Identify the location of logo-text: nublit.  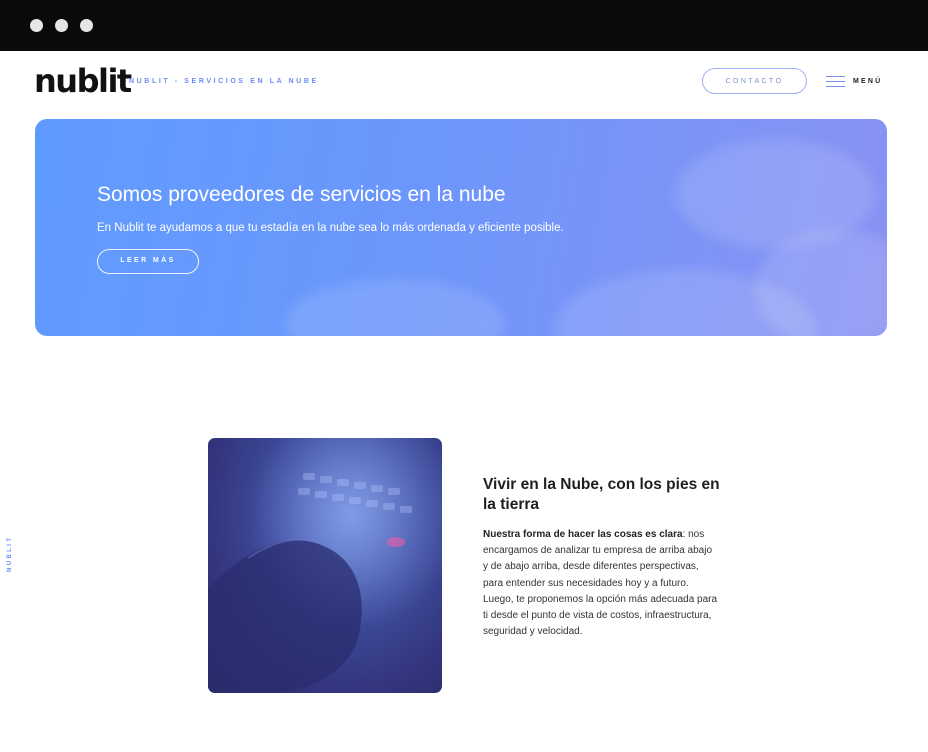
(83, 81).